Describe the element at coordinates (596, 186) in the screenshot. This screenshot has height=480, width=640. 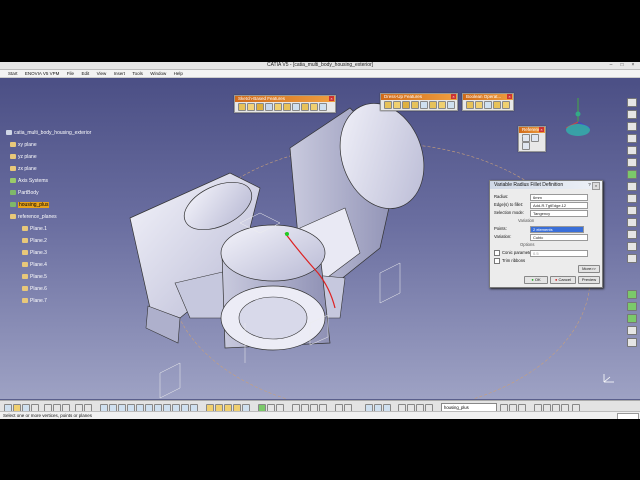
I see `dialog-close-button: ×` at that location.